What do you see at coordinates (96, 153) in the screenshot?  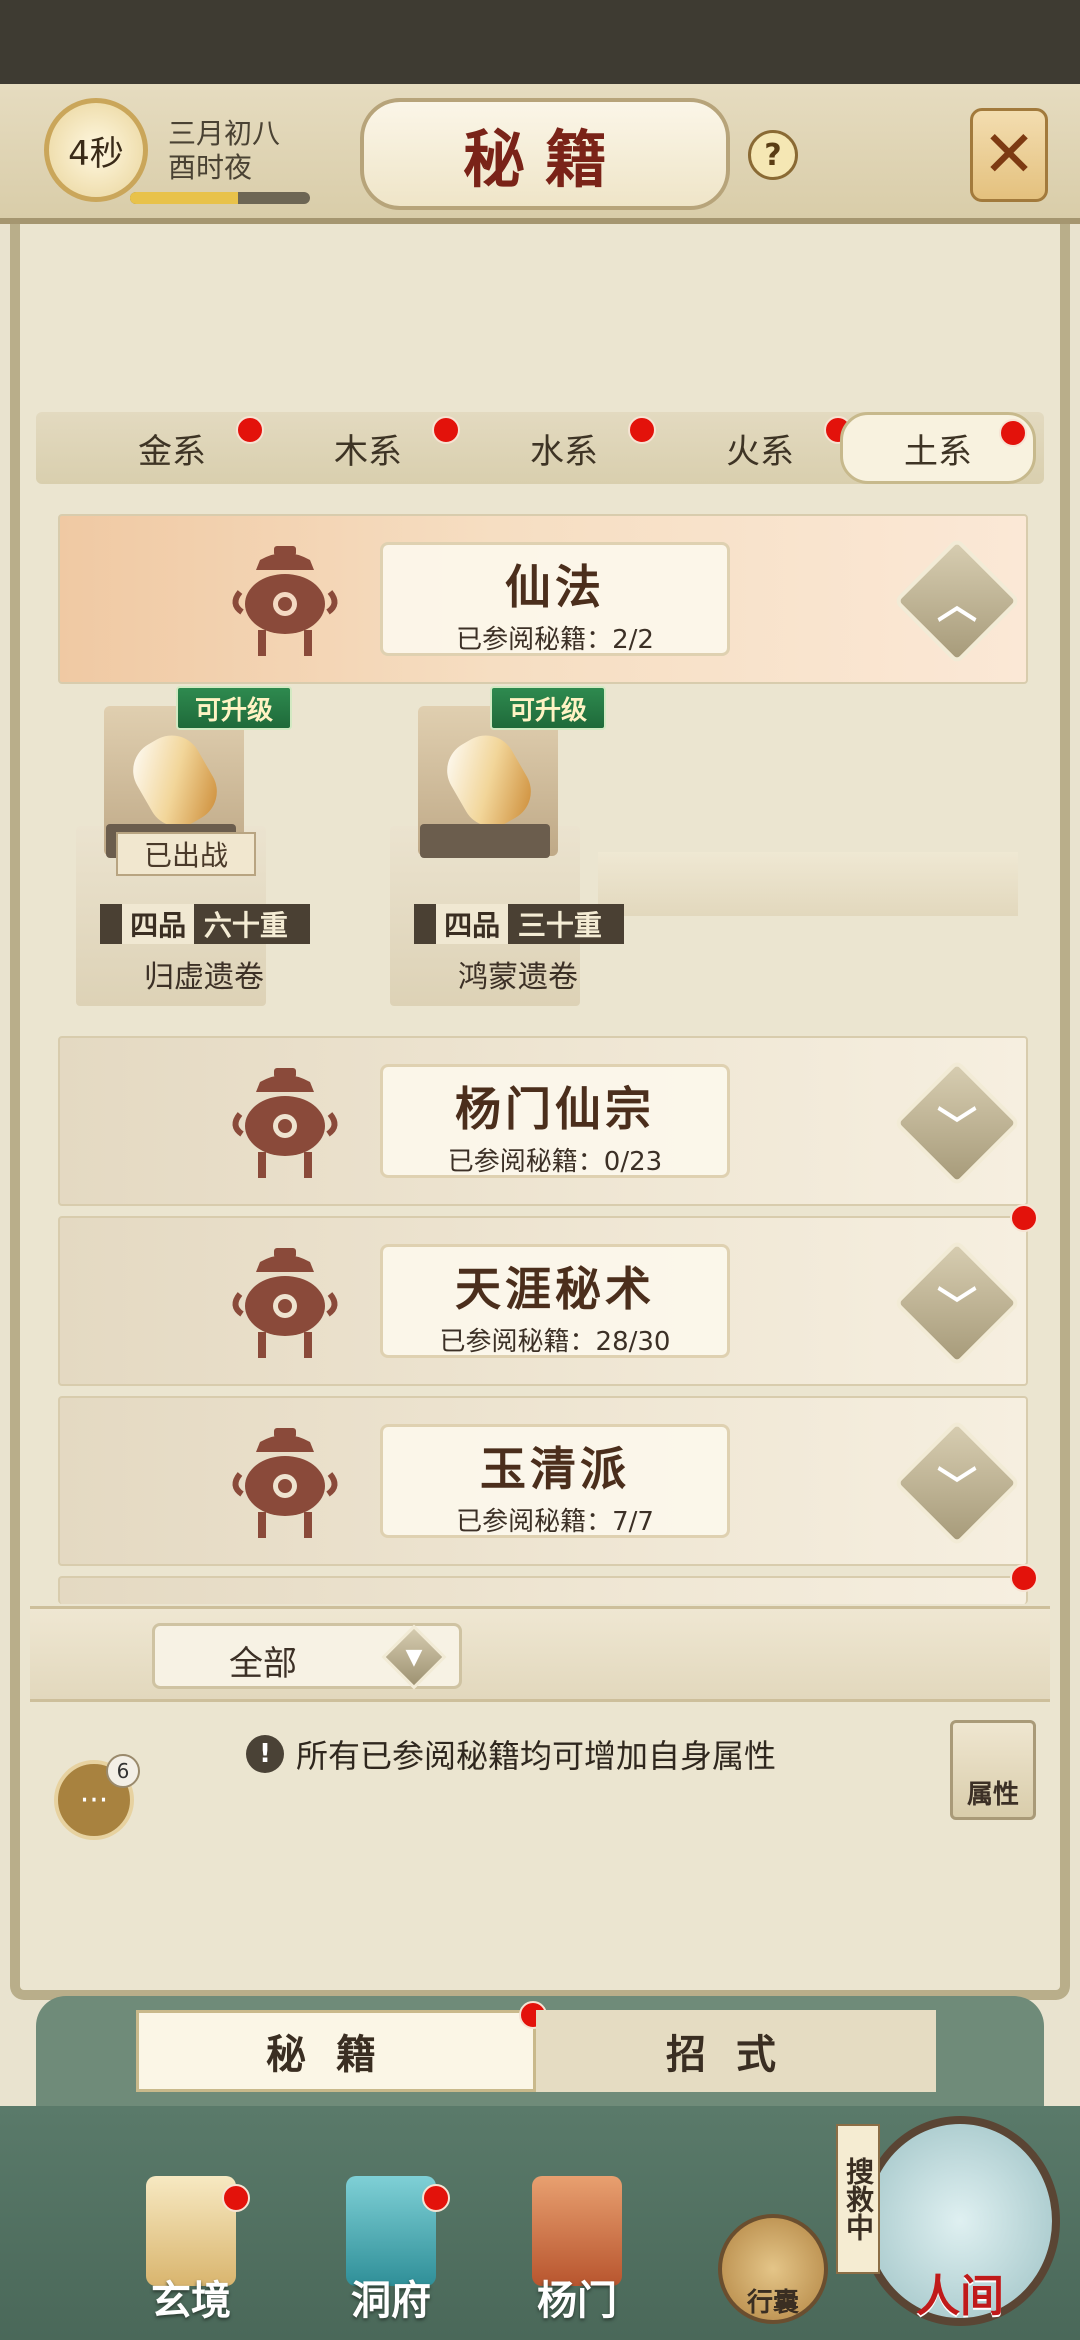 I see `timer-text: 4秒` at bounding box center [96, 153].